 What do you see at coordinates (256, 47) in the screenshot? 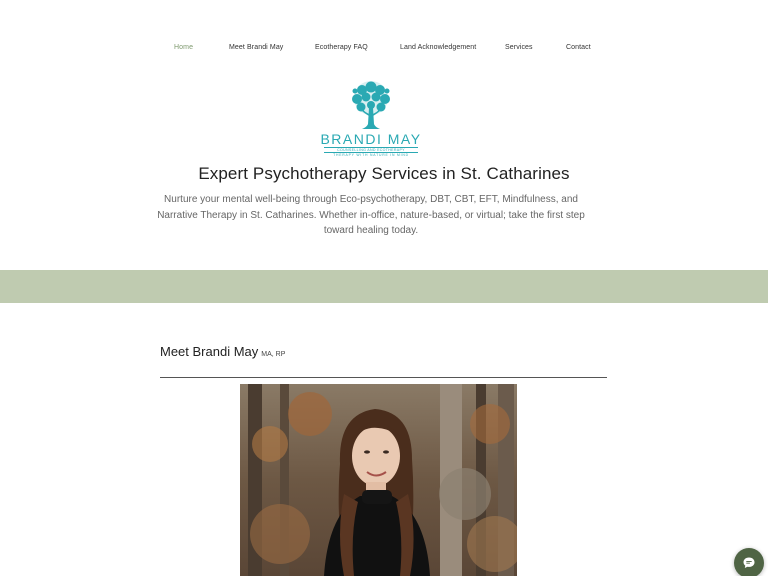
I see `nav-item-meet-brandi-may: Meet Brandi May` at bounding box center [256, 47].